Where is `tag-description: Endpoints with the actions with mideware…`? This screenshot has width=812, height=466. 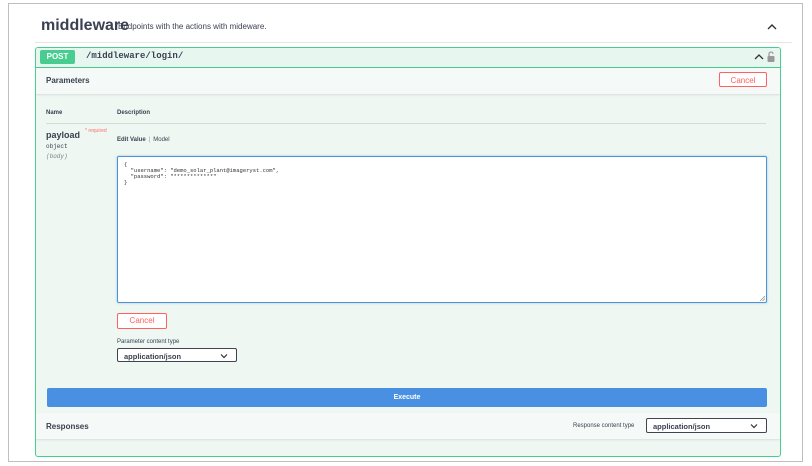
tag-description: Endpoints with the actions with mideware… is located at coordinates (192, 26).